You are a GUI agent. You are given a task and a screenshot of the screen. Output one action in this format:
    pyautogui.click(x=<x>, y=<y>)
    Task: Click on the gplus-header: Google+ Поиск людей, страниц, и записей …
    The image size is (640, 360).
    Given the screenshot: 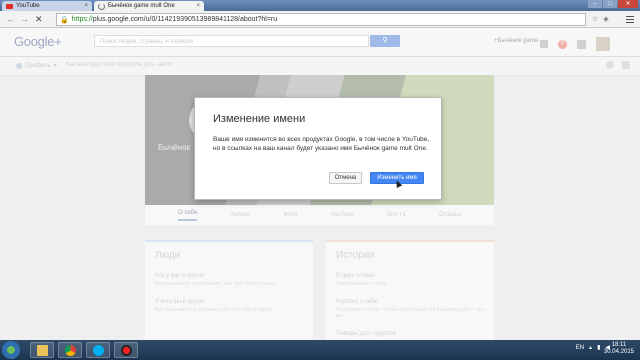 What is the action you would take?
    pyautogui.click(x=320, y=42)
    